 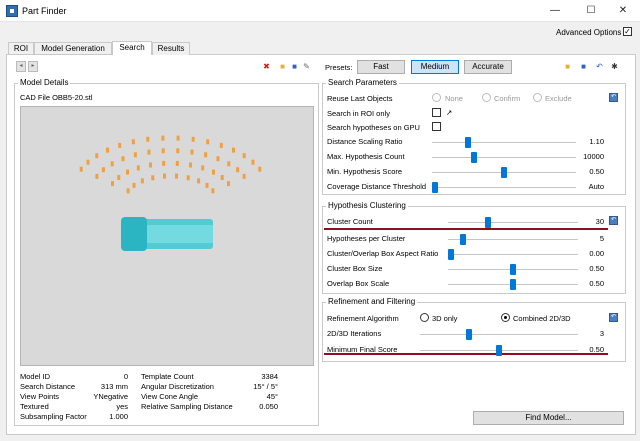 What do you see at coordinates (177, 386) in the screenshot?
I see `info-label-angular: Angular Discretization` at bounding box center [177, 386].